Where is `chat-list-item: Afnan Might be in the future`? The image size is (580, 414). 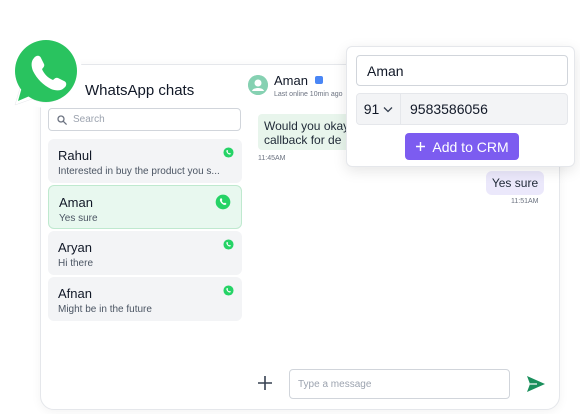
chat-list-item: Afnan Might be in the future is located at coordinates (145, 299).